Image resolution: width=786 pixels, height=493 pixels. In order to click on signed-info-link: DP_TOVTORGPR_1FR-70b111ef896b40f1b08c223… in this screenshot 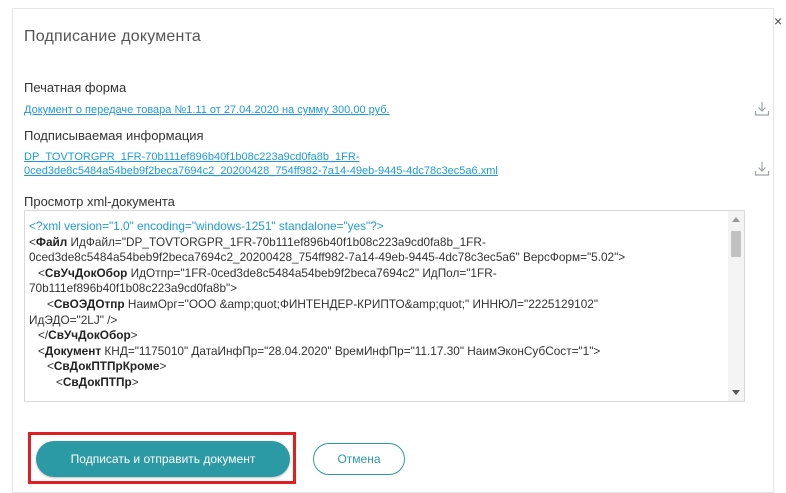, I will do `click(261, 164)`.